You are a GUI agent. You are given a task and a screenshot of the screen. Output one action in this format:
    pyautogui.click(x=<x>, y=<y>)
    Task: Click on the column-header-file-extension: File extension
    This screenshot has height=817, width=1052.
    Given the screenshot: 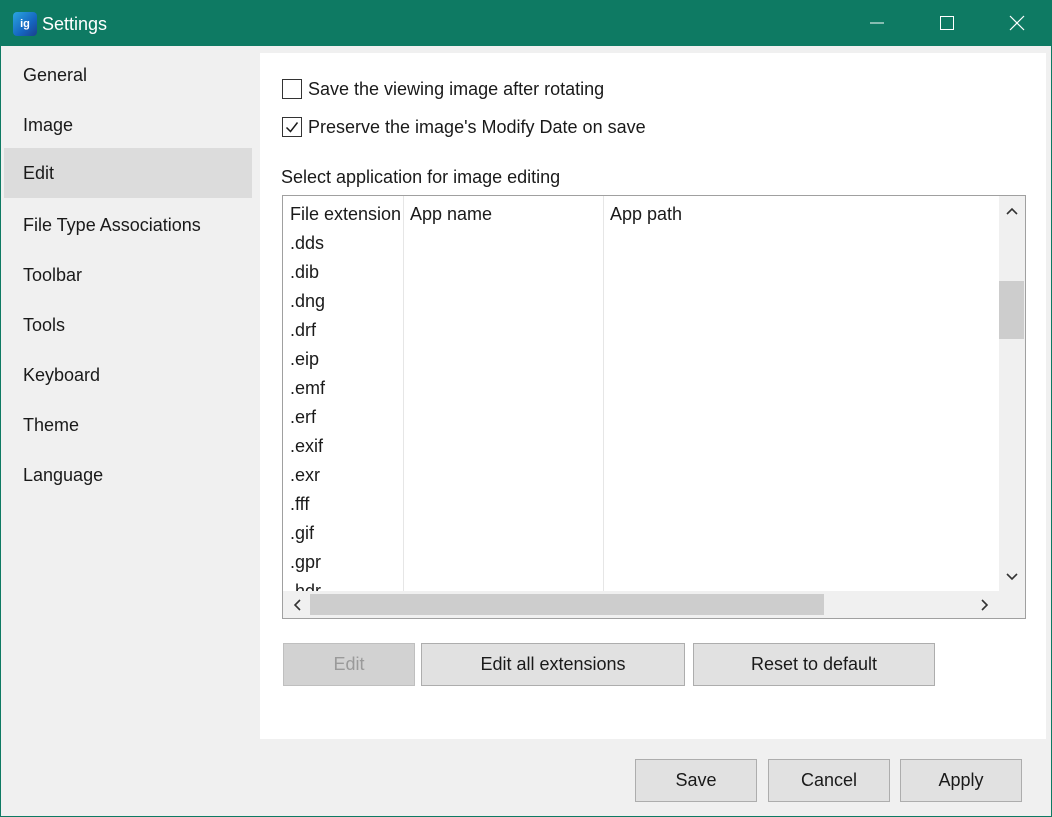 What is the action you would take?
    pyautogui.click(x=345, y=214)
    